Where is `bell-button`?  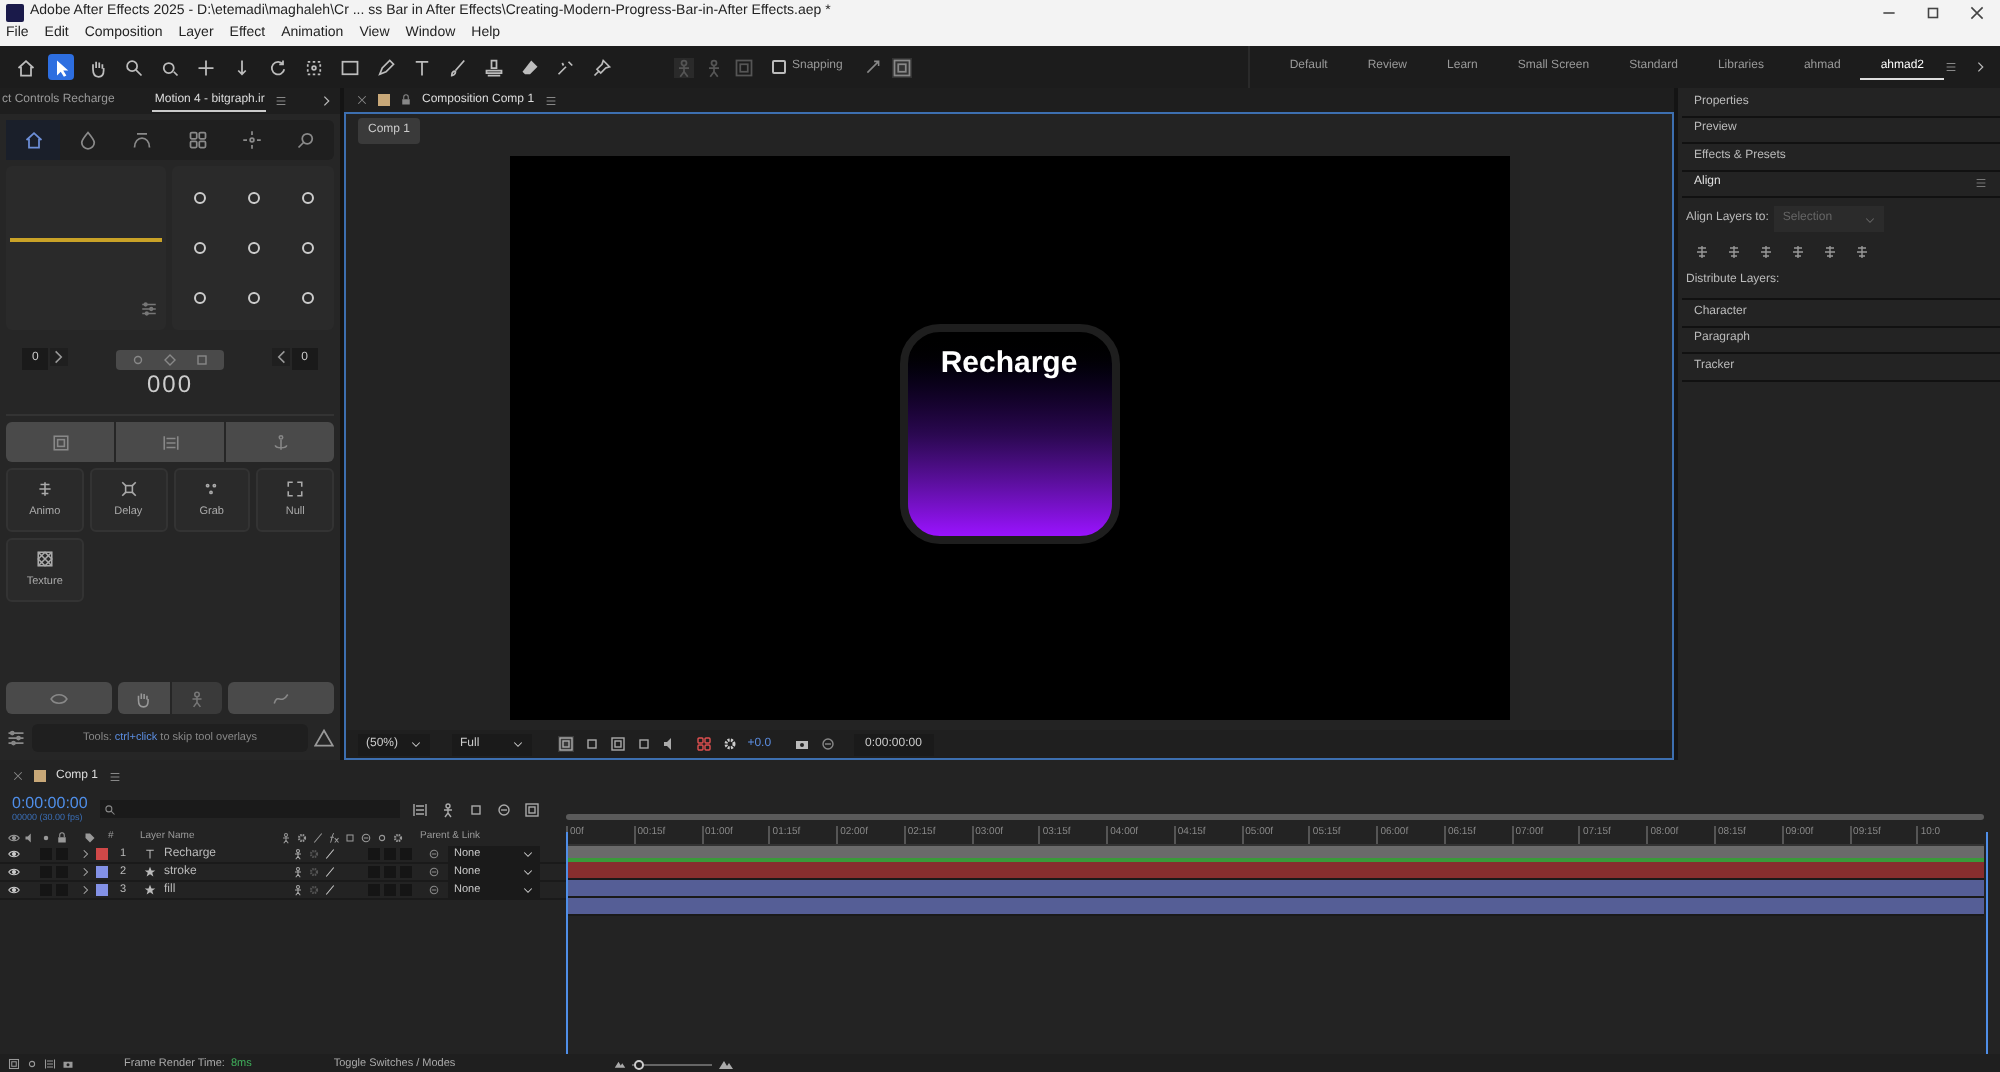 bell-button is located at coordinates (197, 698).